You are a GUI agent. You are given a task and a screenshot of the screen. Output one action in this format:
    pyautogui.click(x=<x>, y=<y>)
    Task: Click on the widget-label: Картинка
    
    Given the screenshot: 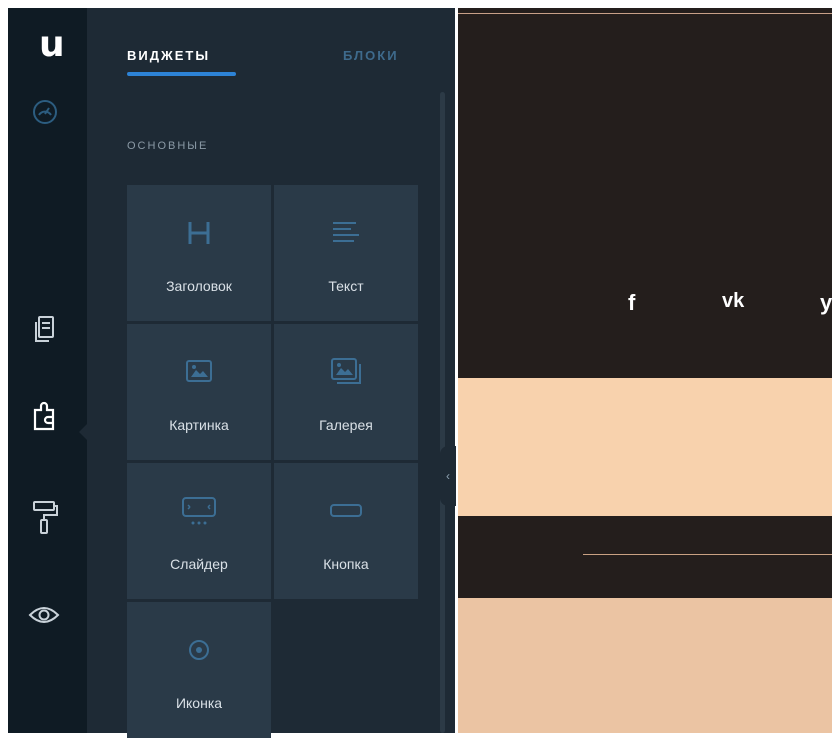 What is the action you would take?
    pyautogui.click(x=199, y=425)
    